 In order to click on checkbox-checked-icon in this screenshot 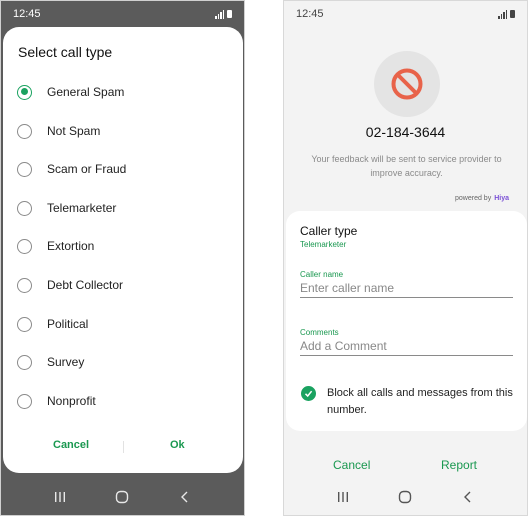, I will do `click(308, 393)`.